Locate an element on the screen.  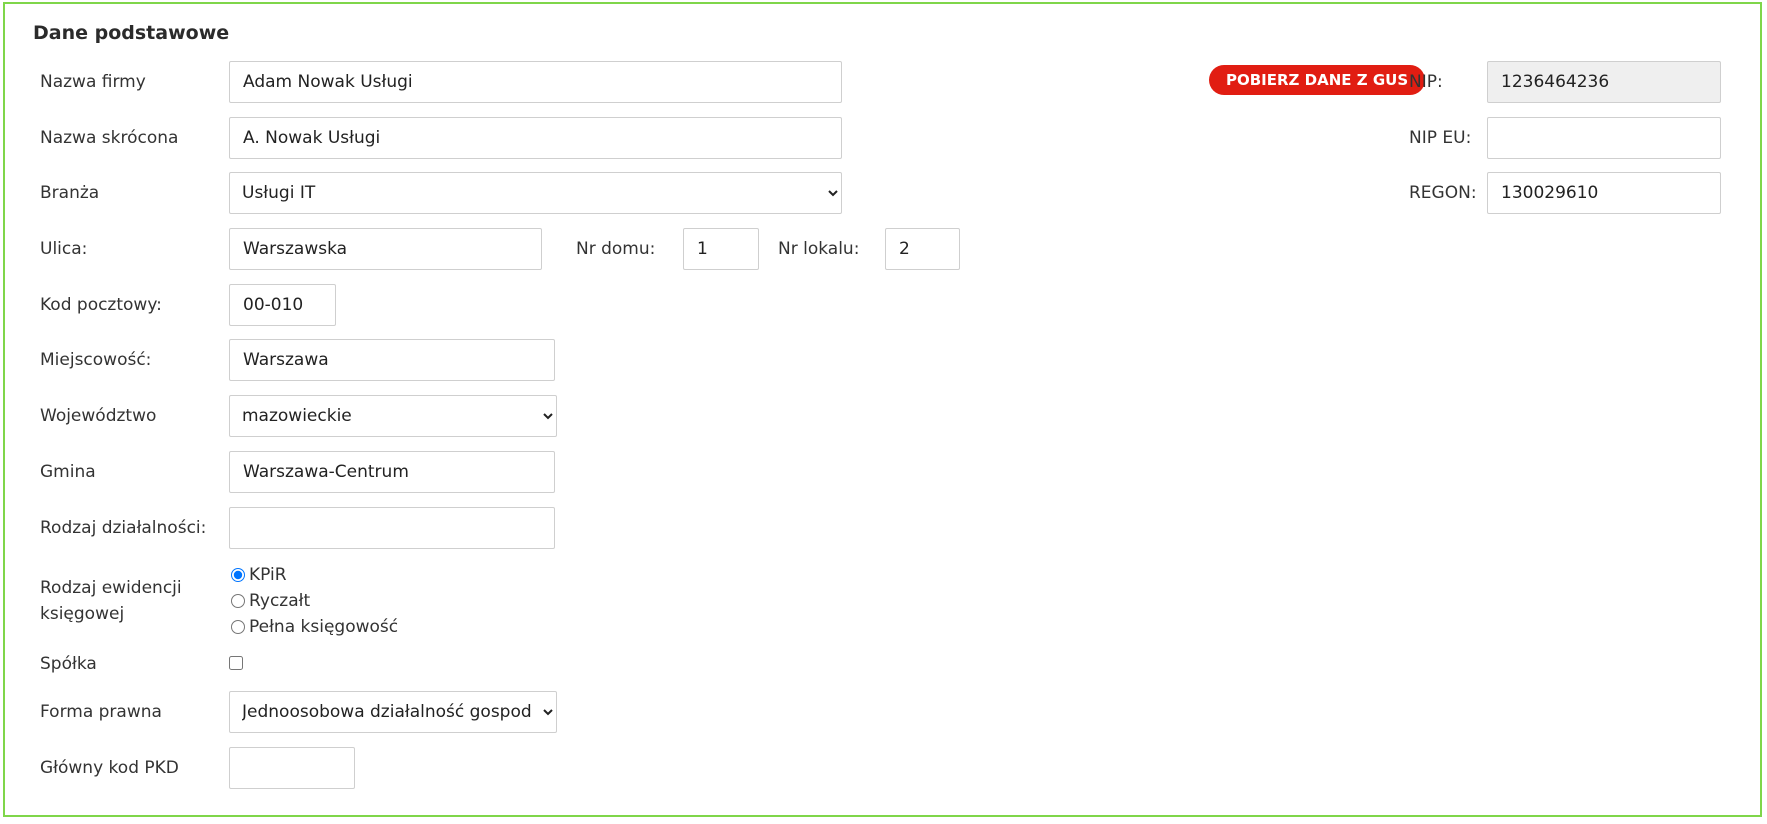
radio-kpir-row: KPiR is located at coordinates (258, 575).